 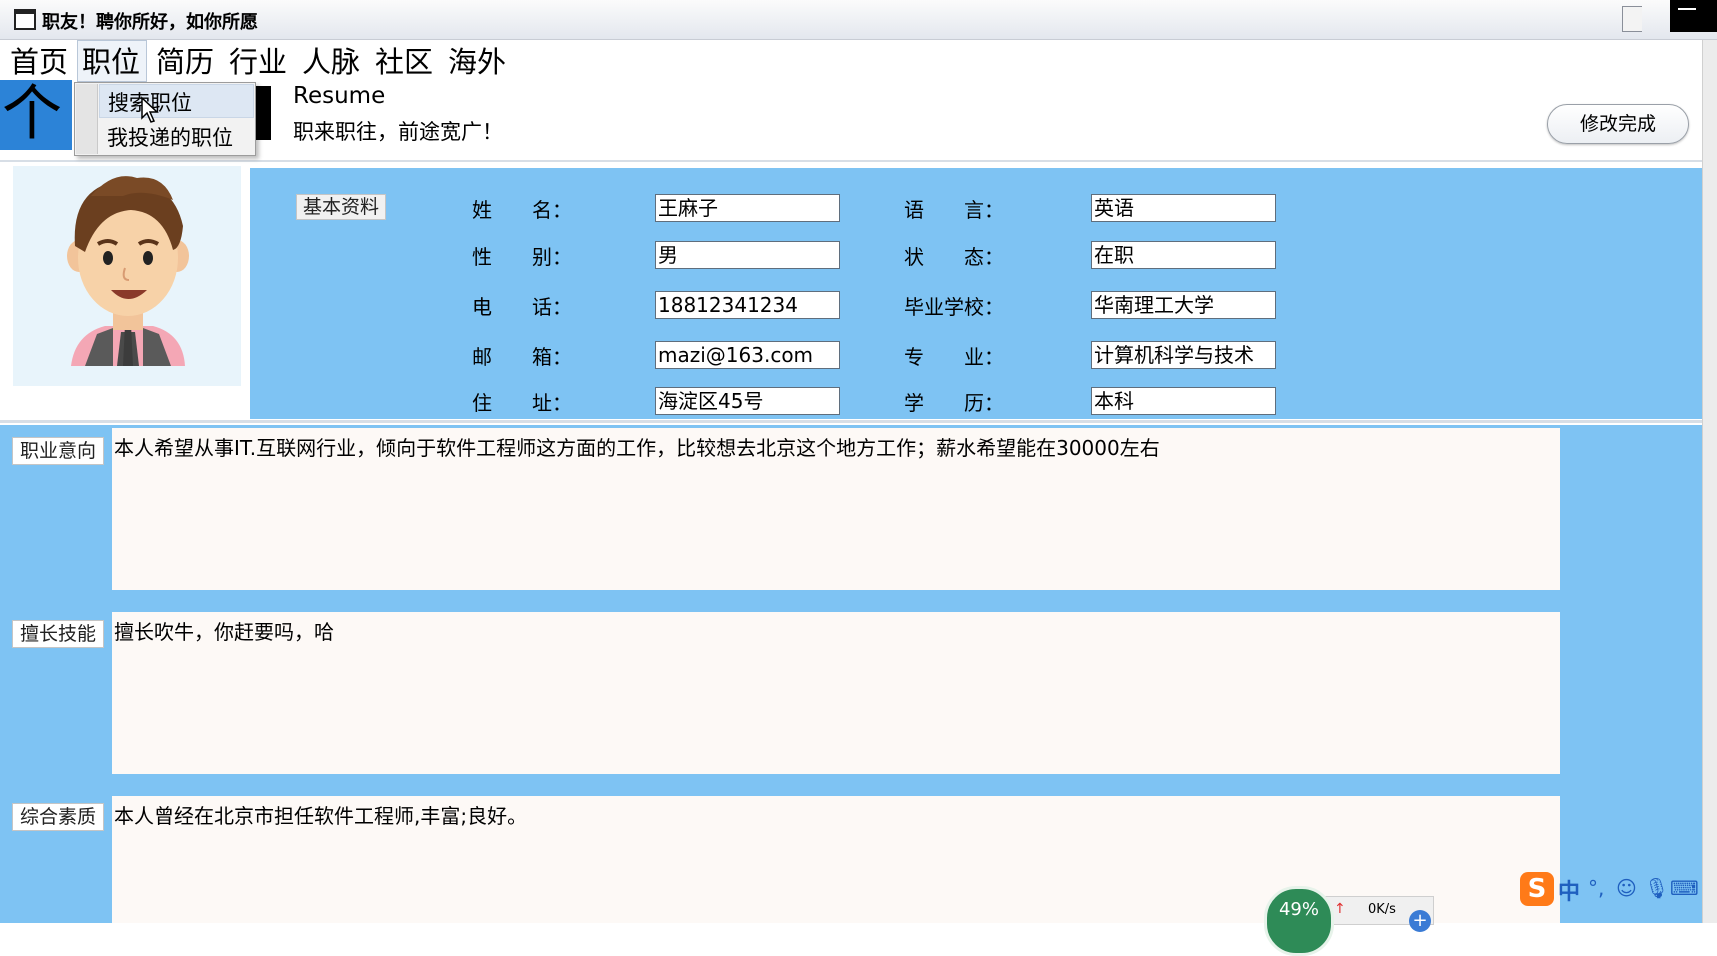 I want to click on school-field: 华南理工大学, so click(x=1183, y=305).